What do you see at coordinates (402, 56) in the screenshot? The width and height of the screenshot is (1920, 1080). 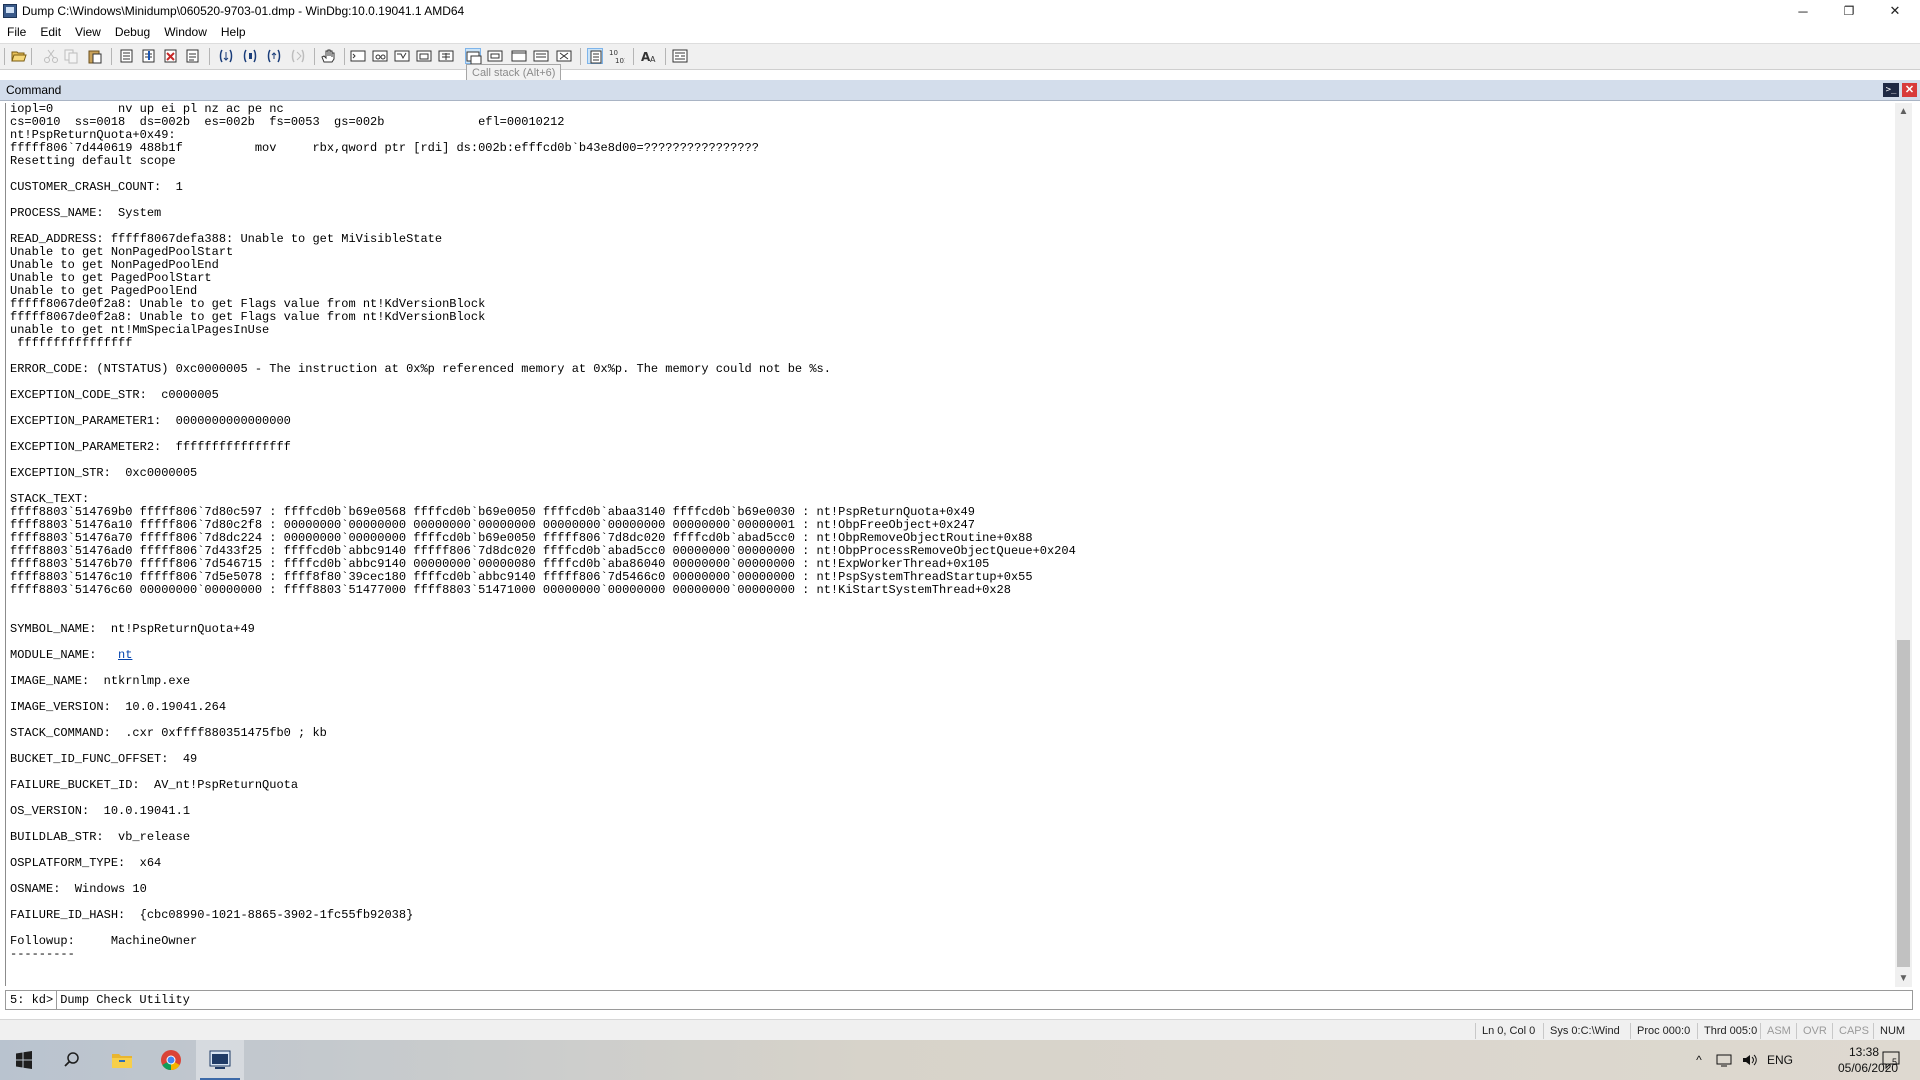 I see `locals-window-icon` at bounding box center [402, 56].